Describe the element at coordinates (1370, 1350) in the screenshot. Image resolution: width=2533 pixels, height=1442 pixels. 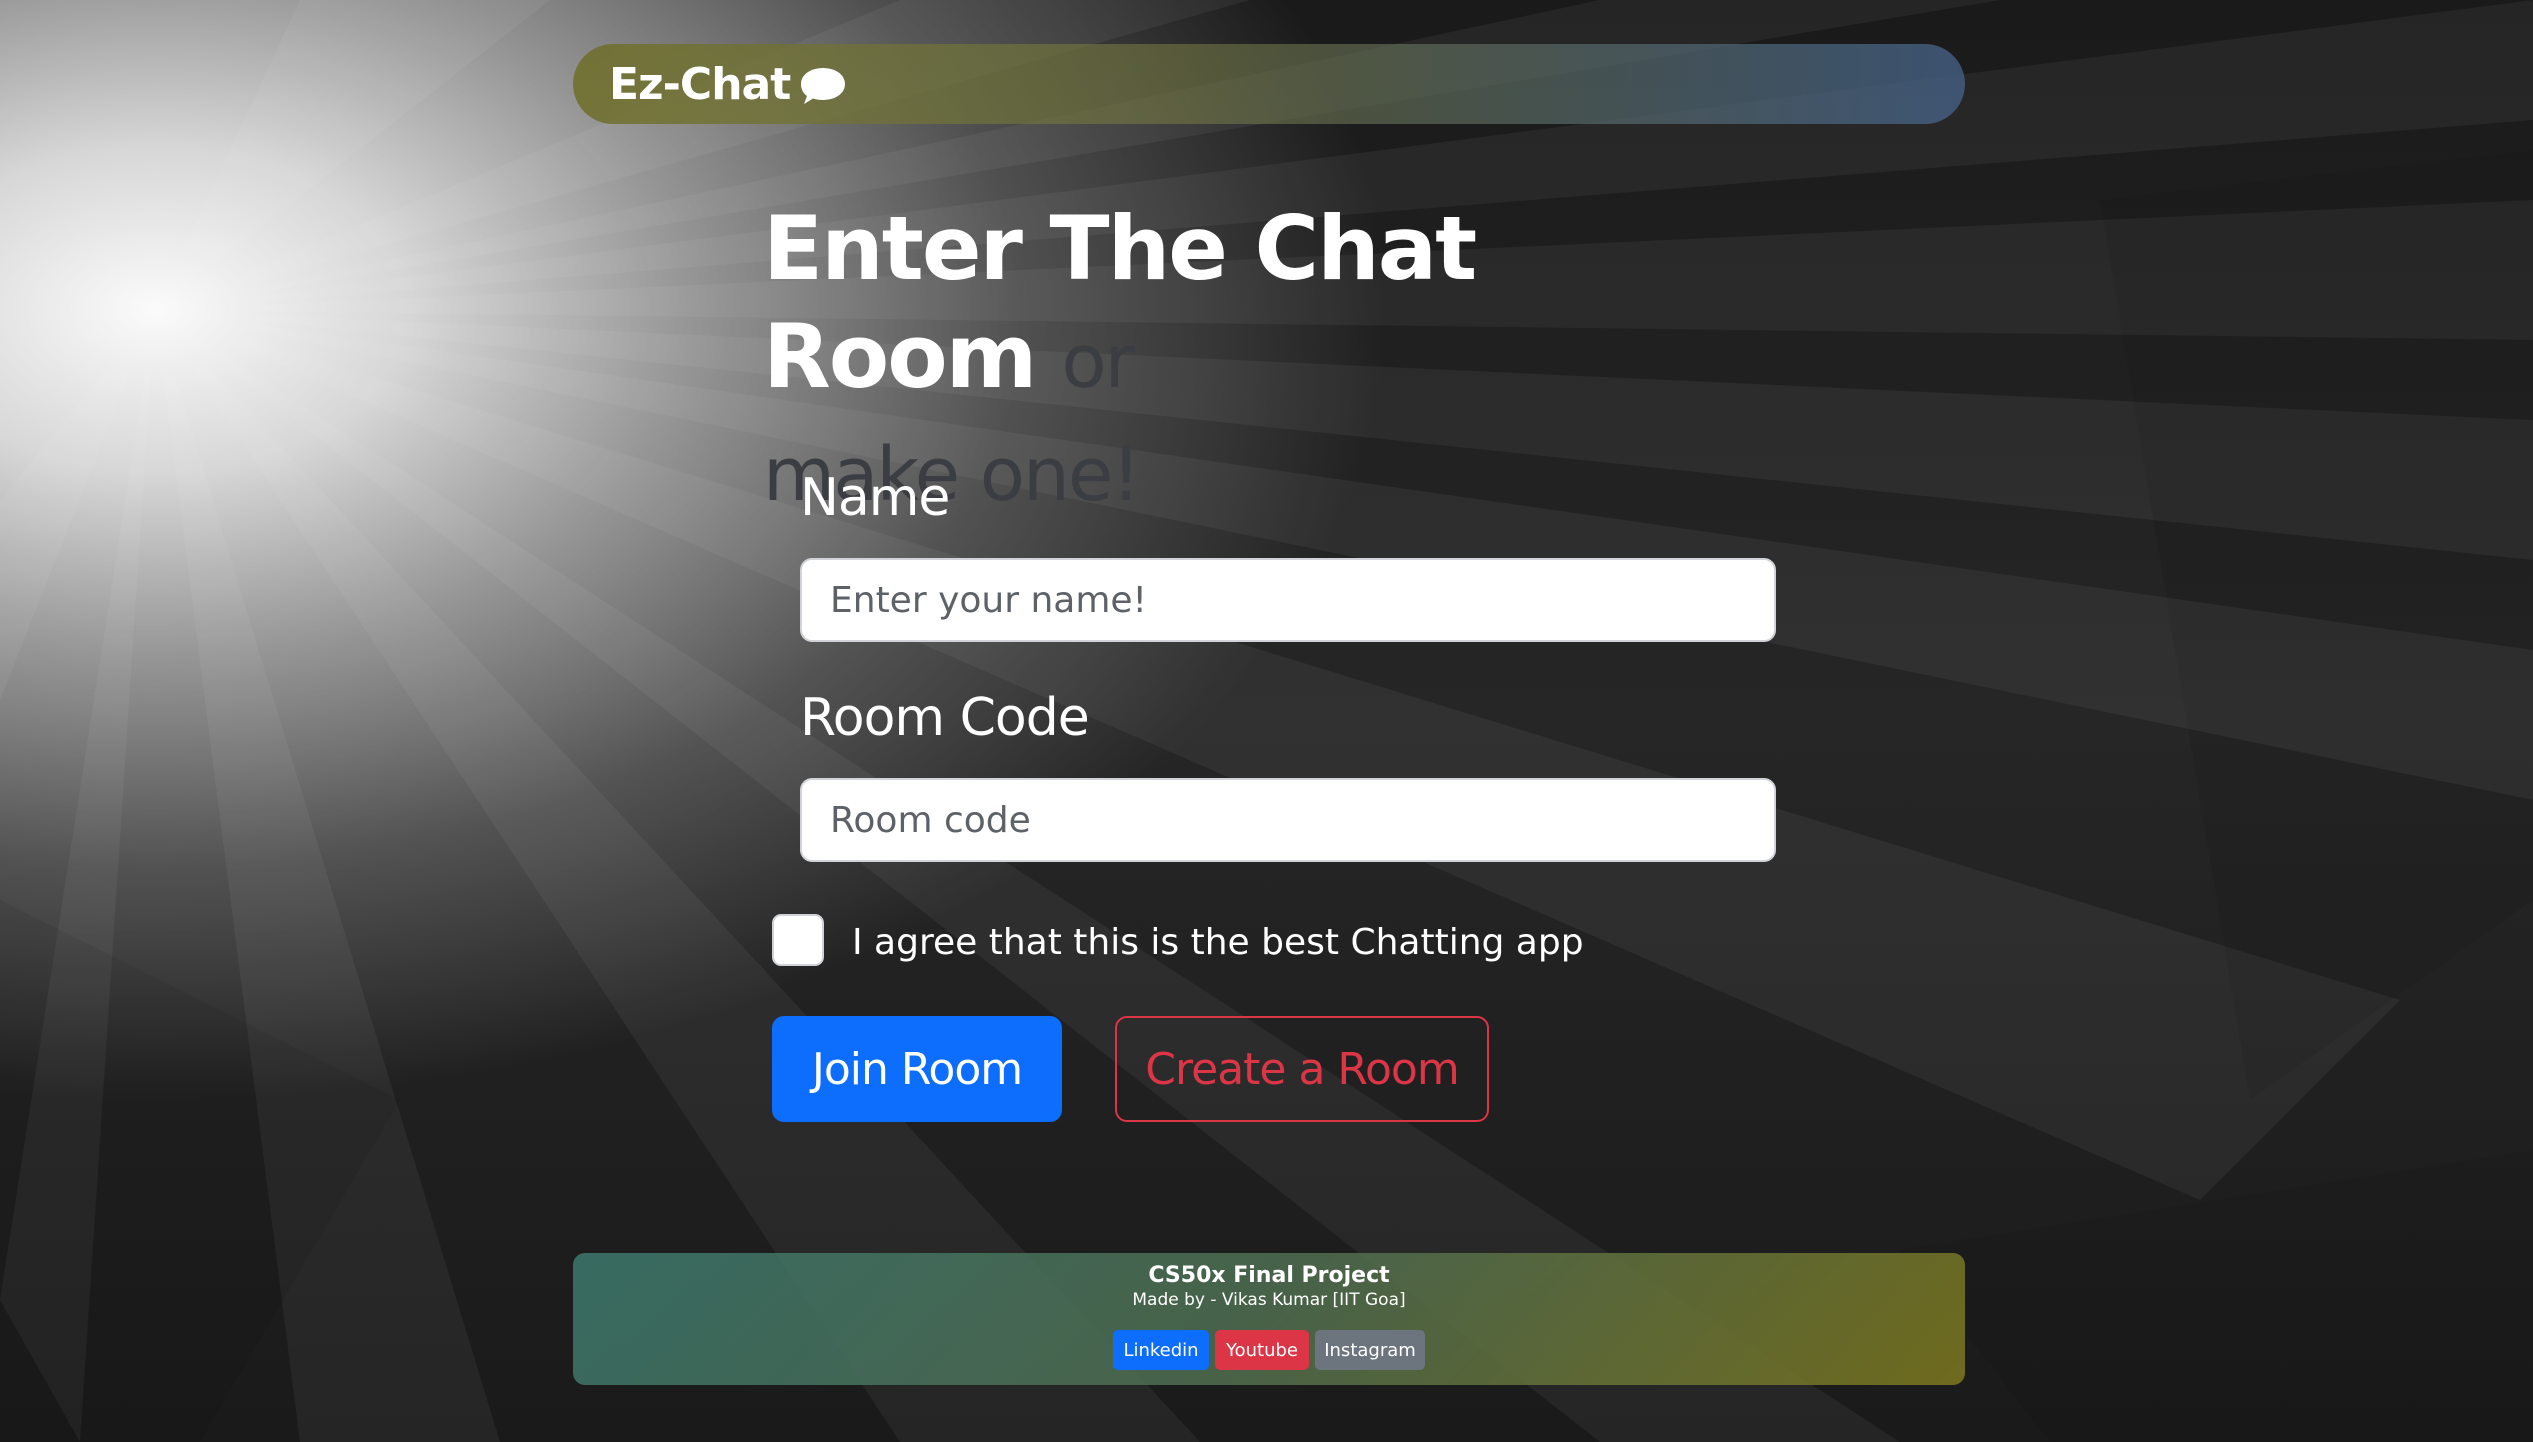
I see `instagram-button: Instagram` at that location.